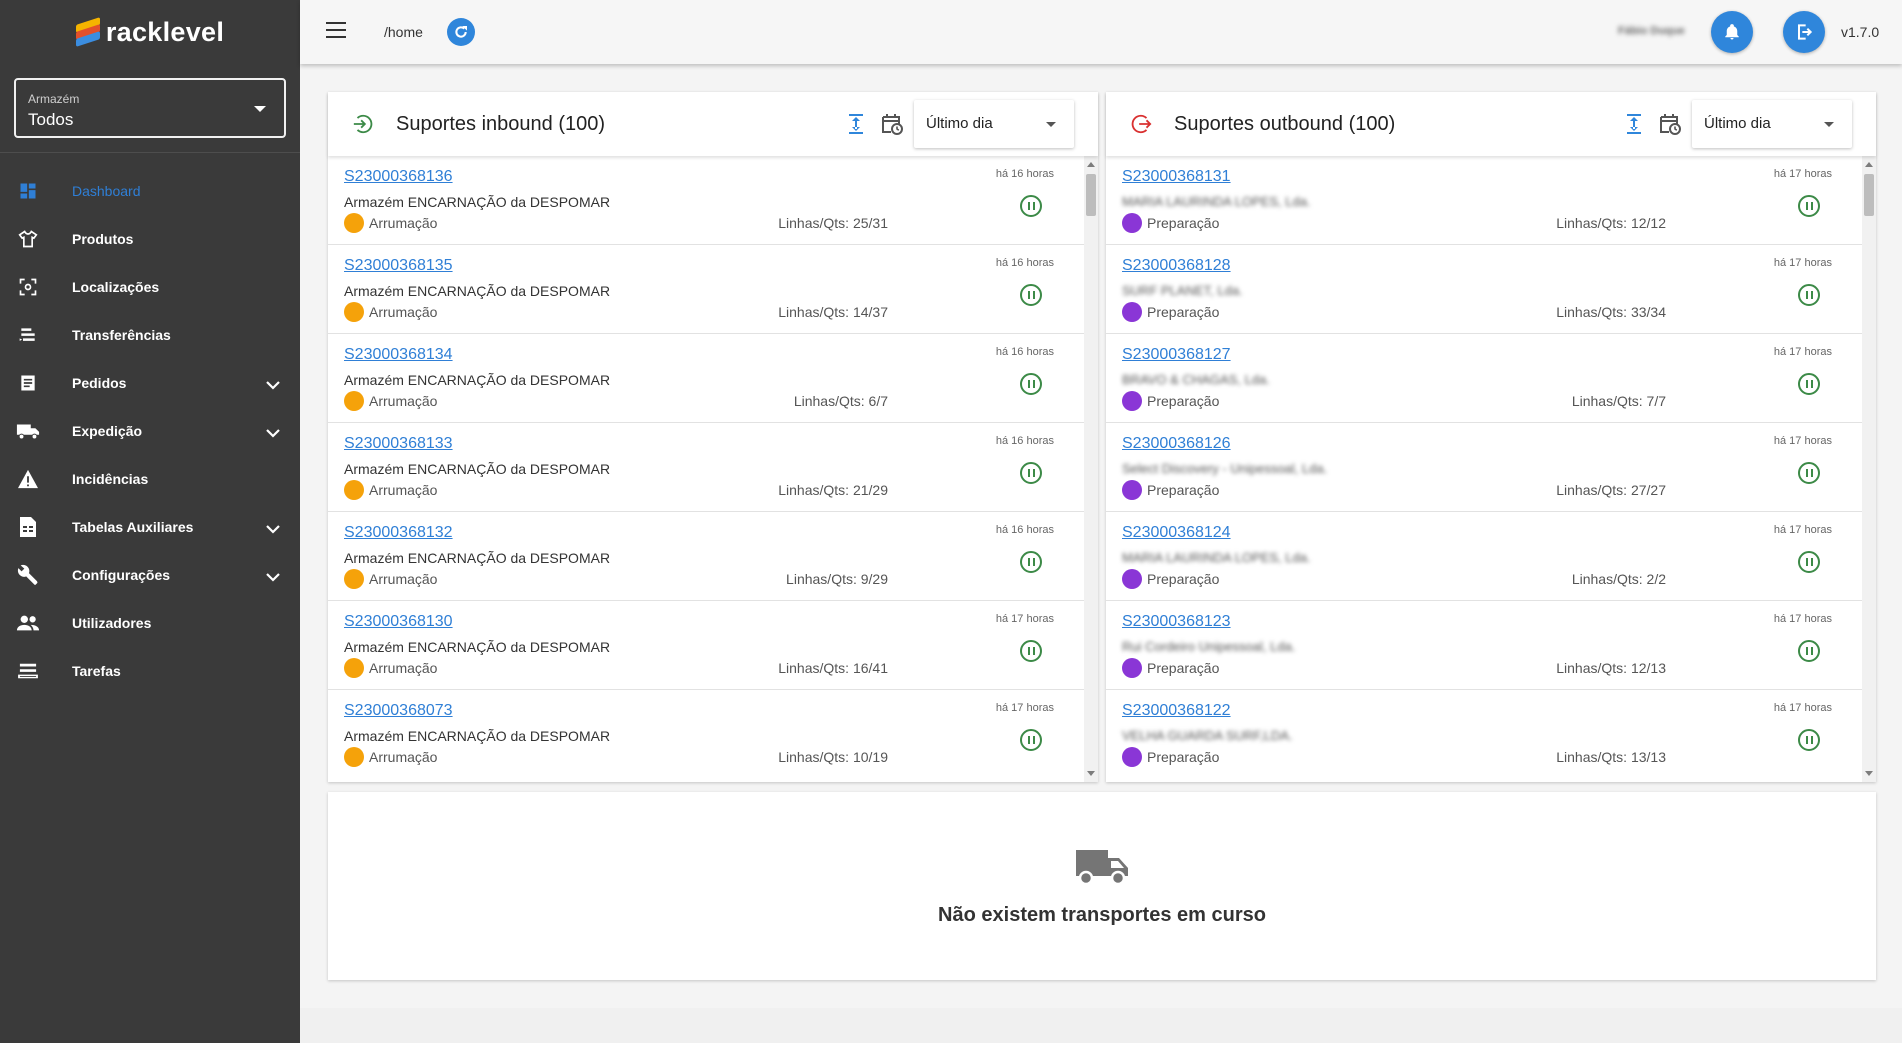 The image size is (1902, 1043). I want to click on sidebar-item-incidencias: Incidências, so click(150, 479).